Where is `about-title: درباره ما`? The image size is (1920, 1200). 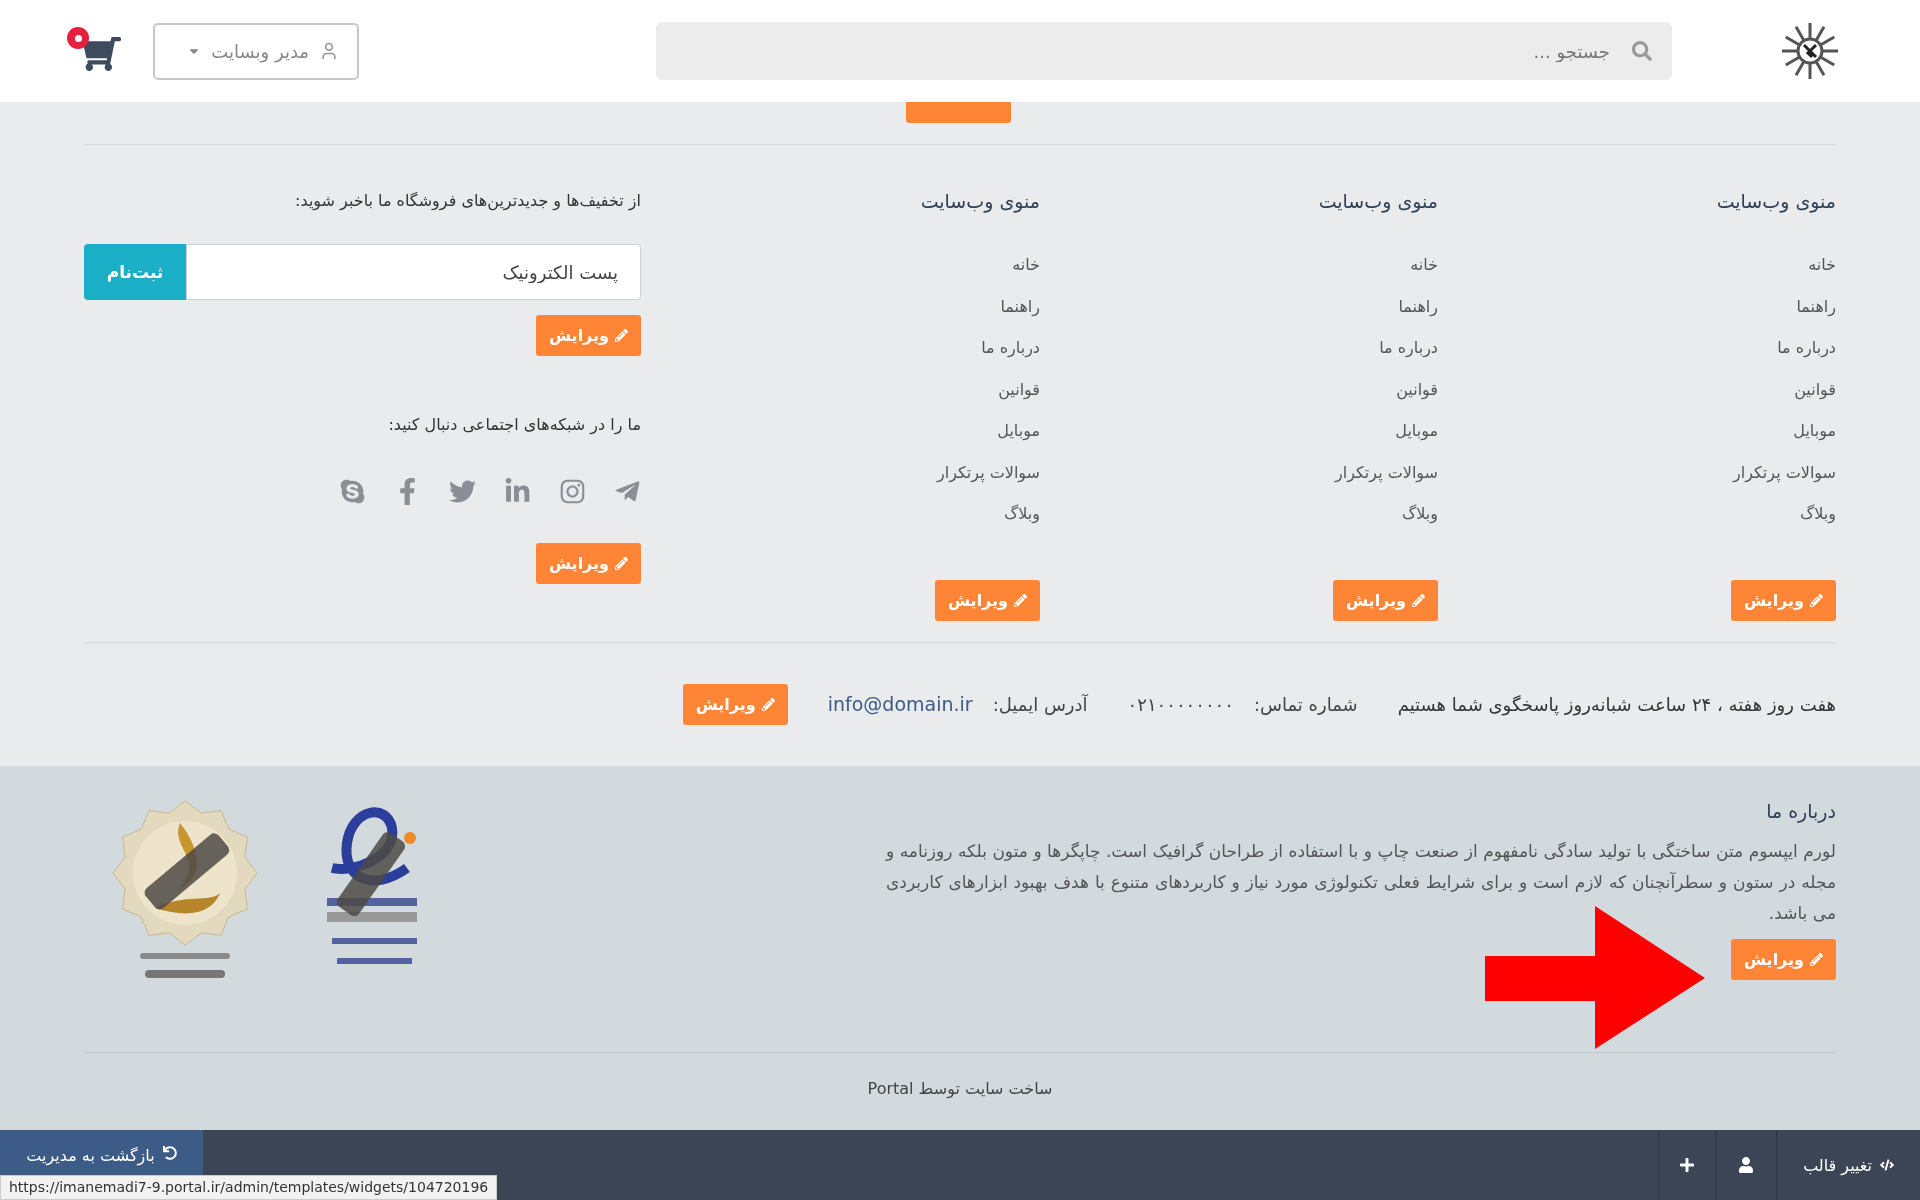
about-title: درباره ما is located at coordinates (1801, 811).